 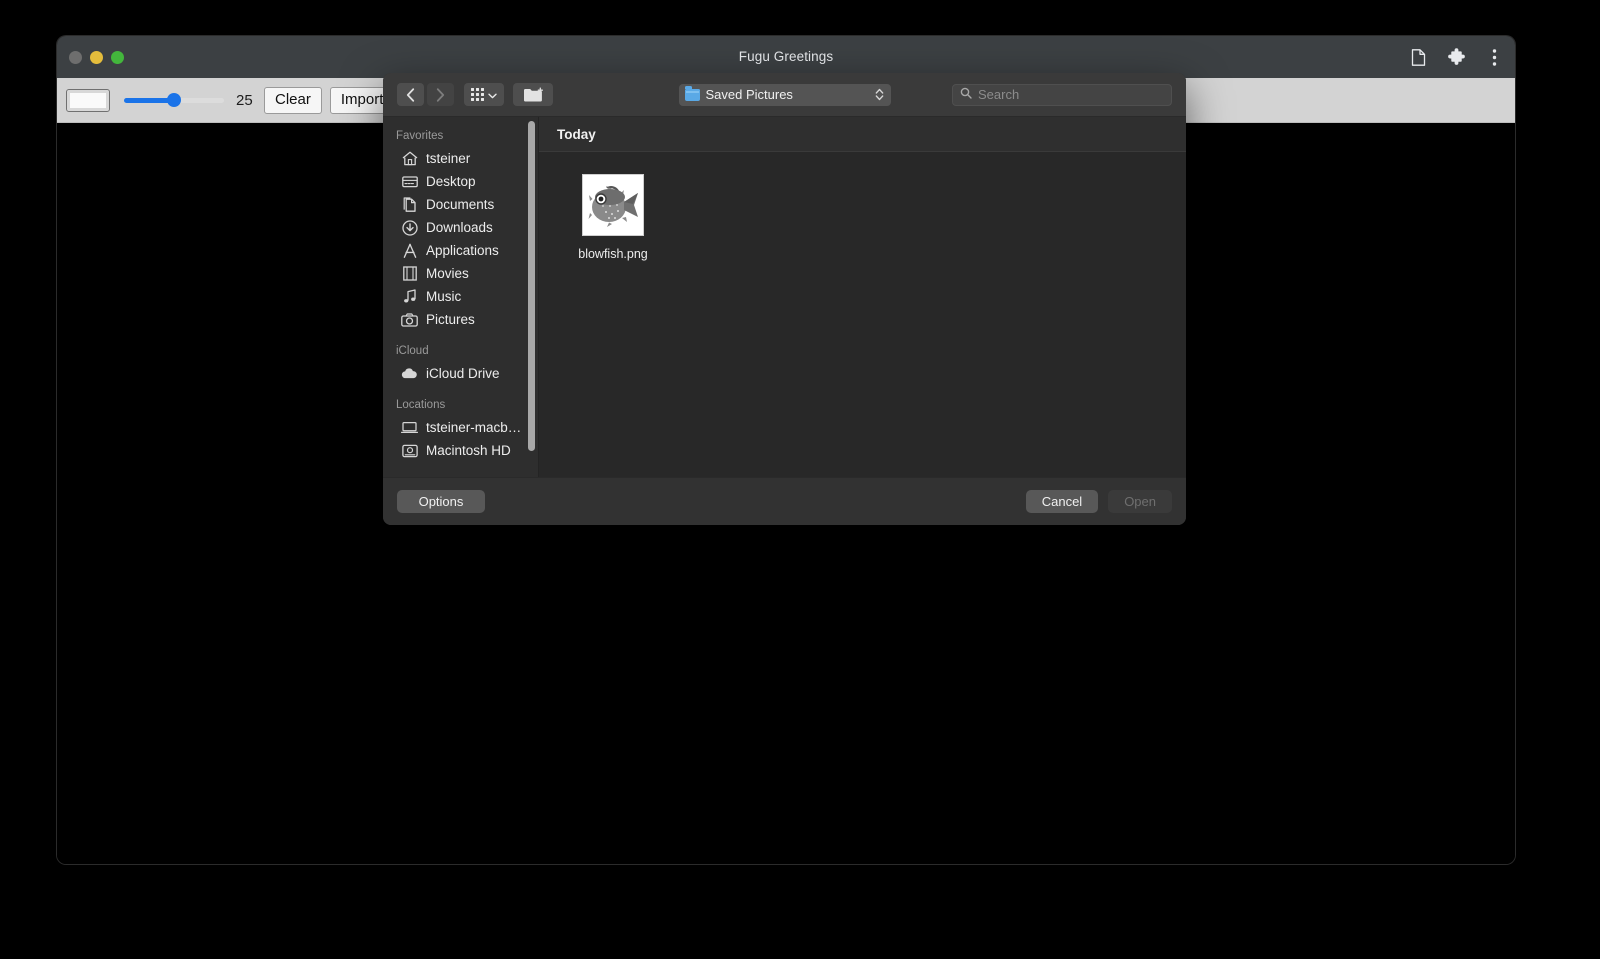 I want to click on color-picker-input, so click(x=88, y=100).